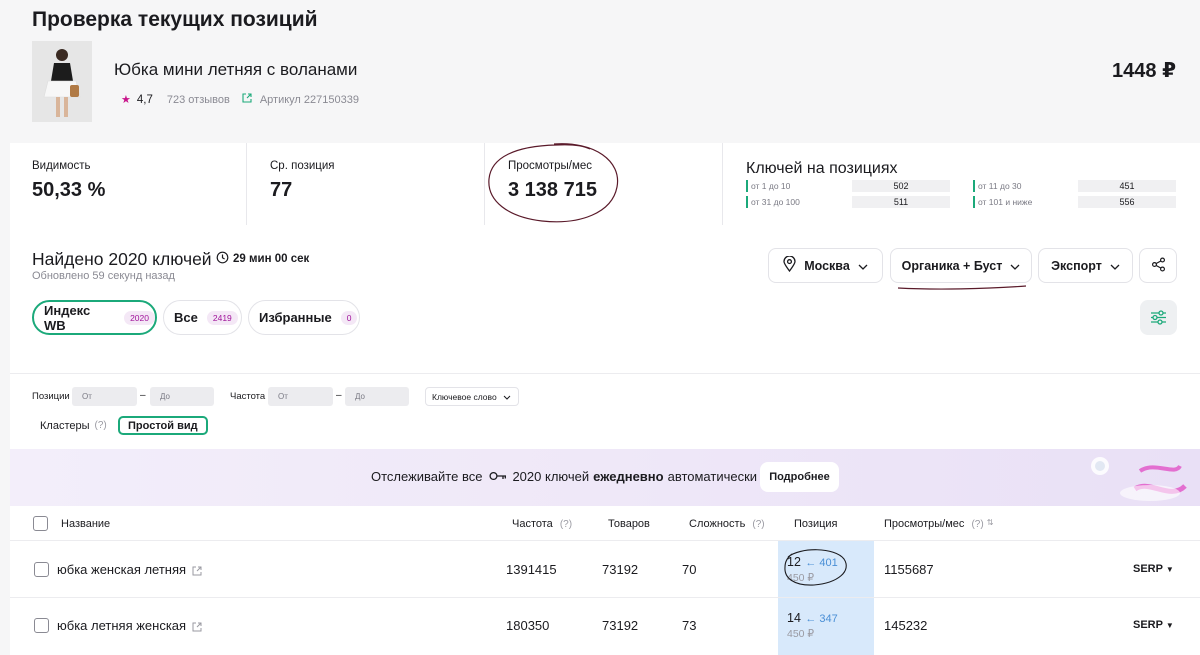 The width and height of the screenshot is (1200, 655). I want to click on col-header-difficulty: Сложность (?), so click(727, 524).